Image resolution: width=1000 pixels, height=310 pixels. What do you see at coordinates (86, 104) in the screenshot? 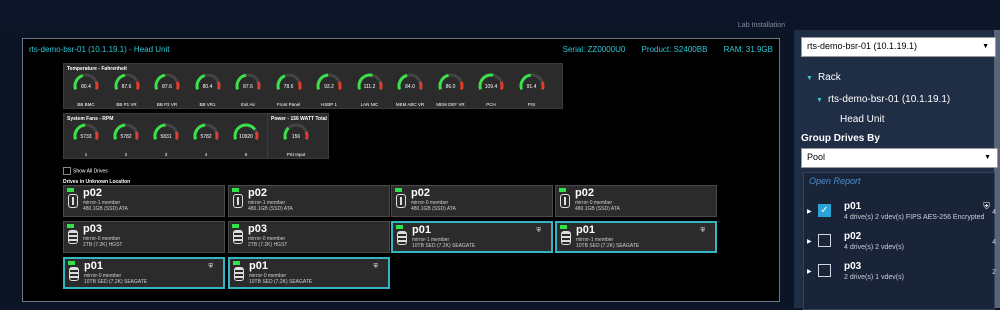
I see `gauge-label: BB BMC` at bounding box center [86, 104].